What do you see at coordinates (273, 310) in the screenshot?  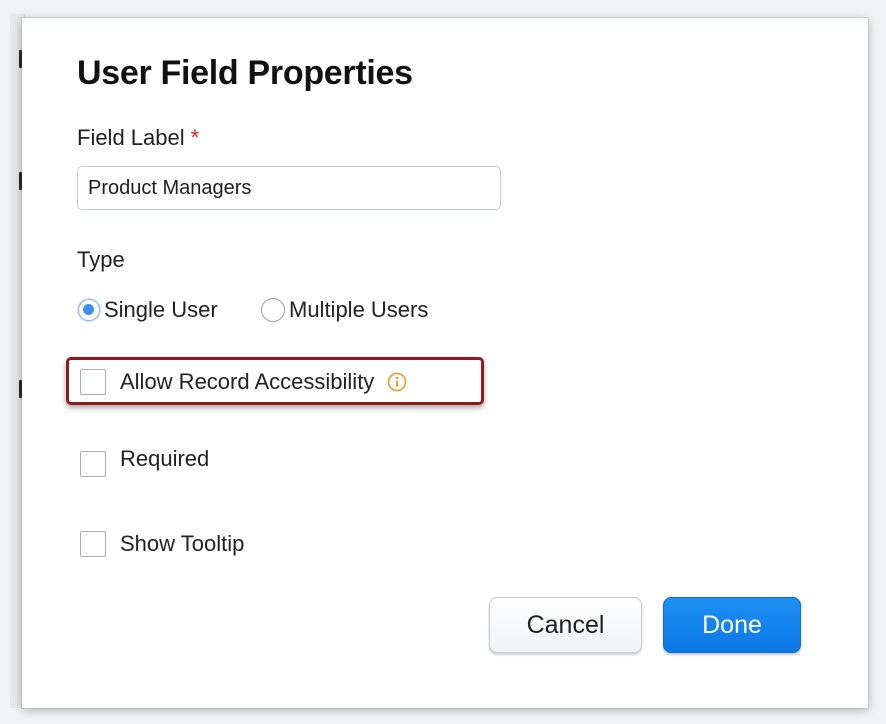 I see `multiple-users-radio-button` at bounding box center [273, 310].